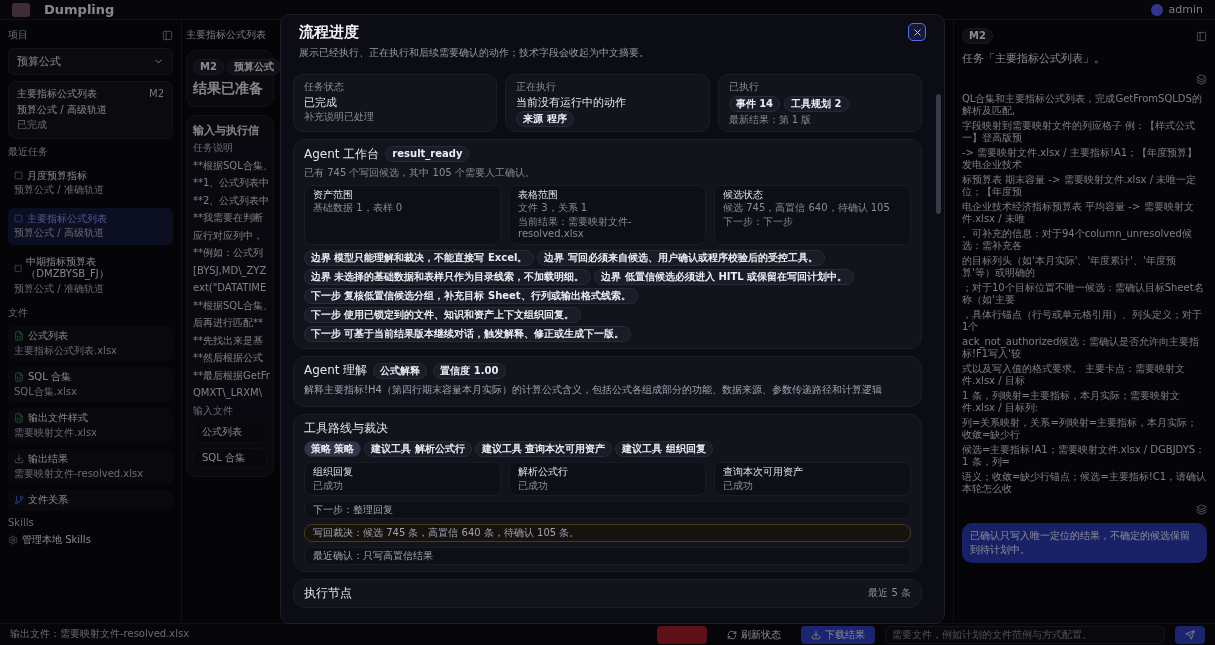 The width and height of the screenshot is (1215, 645). Describe the element at coordinates (758, 221) in the screenshot. I see `card-text: 下一步：下一步` at that location.